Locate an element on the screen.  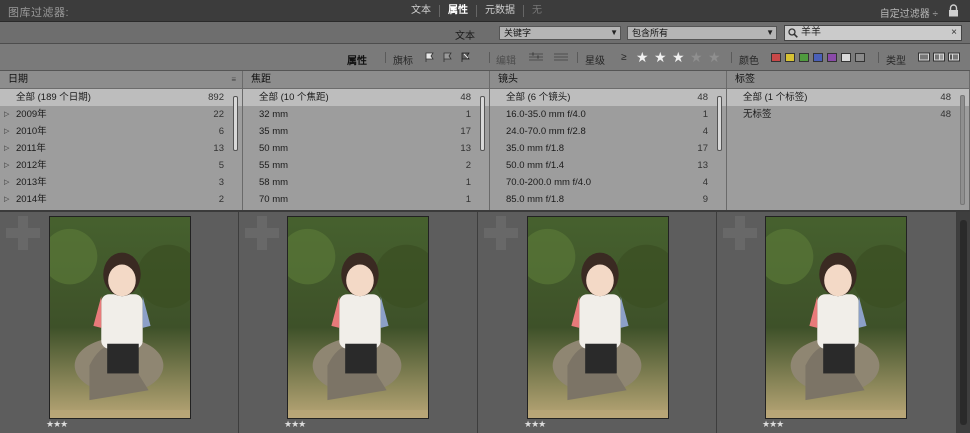
list-item-count: 2 is located at coordinates (468, 165).